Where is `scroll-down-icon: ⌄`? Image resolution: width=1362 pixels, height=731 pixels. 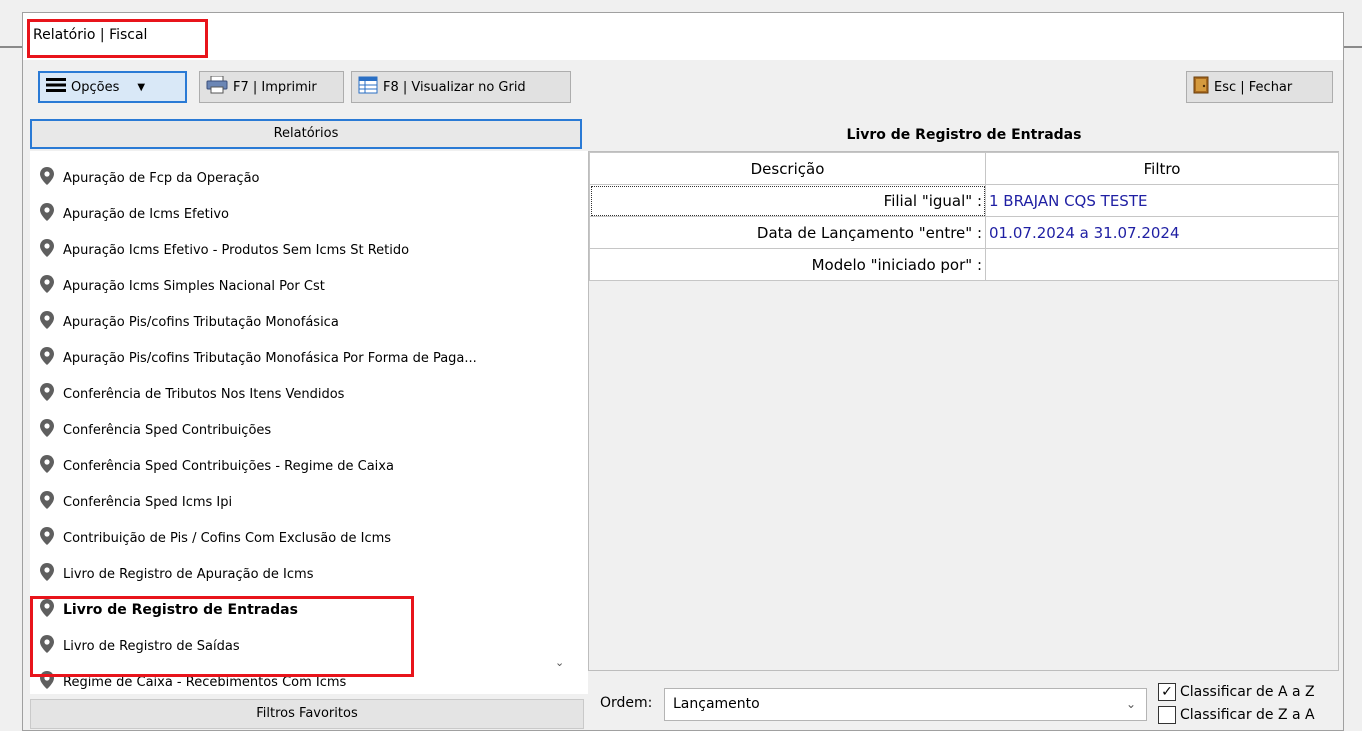 scroll-down-icon: ⌄ is located at coordinates (559, 662).